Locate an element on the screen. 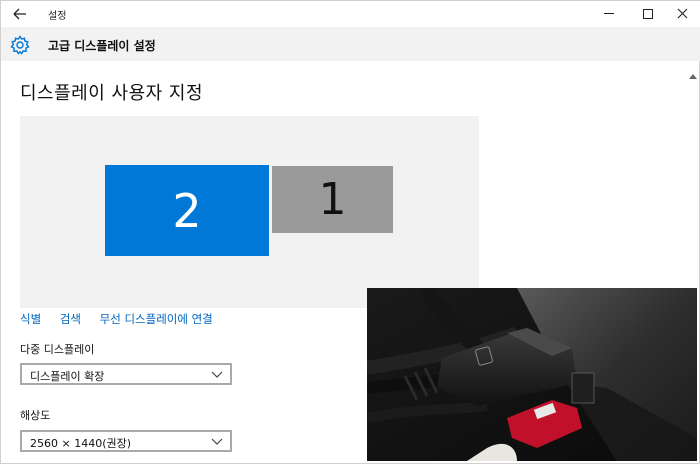 This screenshot has width=700, height=464. close-button is located at coordinates (682, 14).